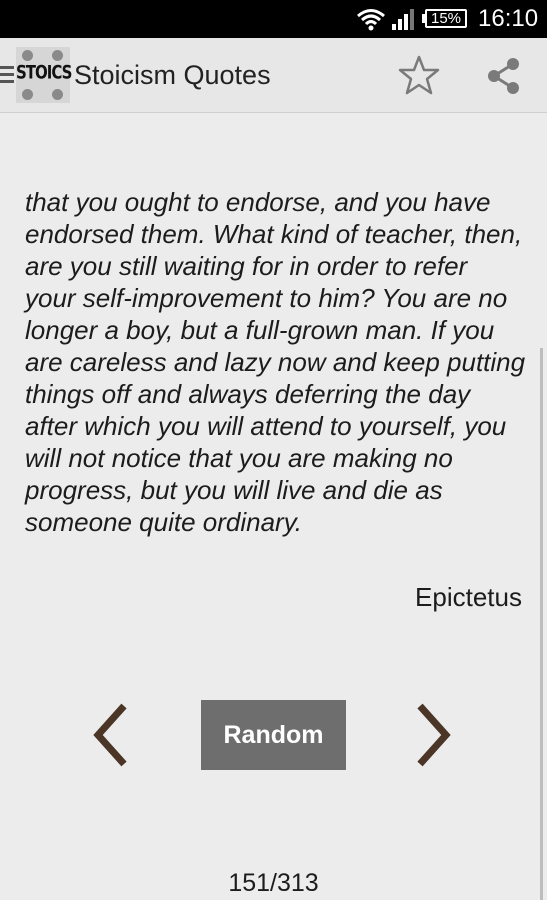  I want to click on quote-line: things off and always deferring the day, so click(248, 394).